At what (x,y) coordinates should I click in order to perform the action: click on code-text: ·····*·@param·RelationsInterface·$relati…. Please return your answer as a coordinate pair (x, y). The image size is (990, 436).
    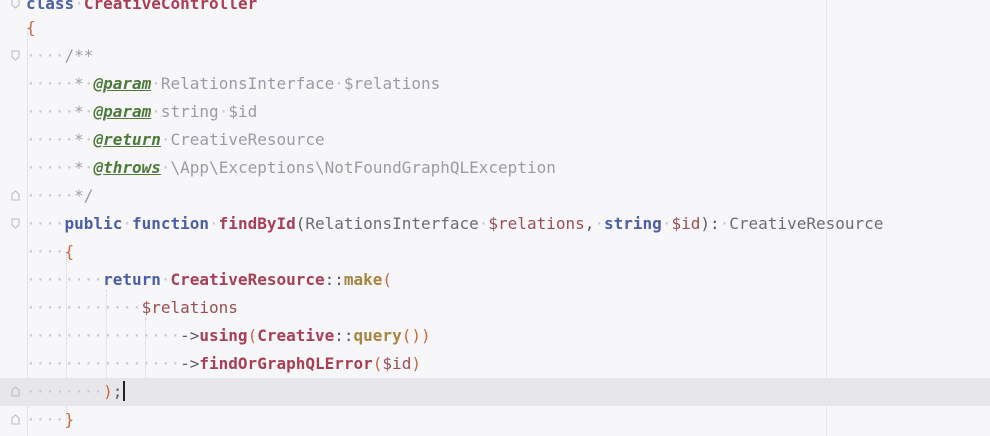
    Looking at the image, I should click on (233, 84).